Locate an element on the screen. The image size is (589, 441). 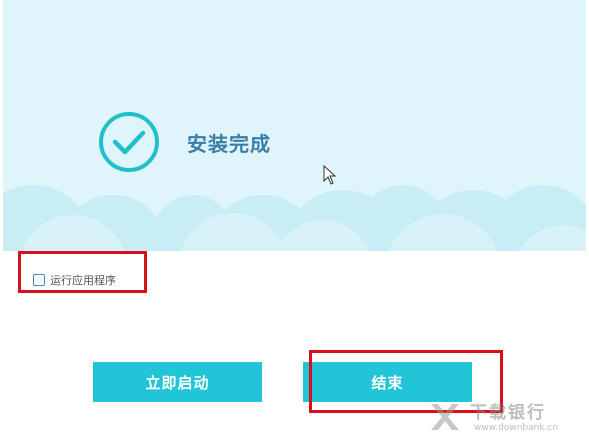
run-app-option: 运行应用程序 is located at coordinates (74, 280).